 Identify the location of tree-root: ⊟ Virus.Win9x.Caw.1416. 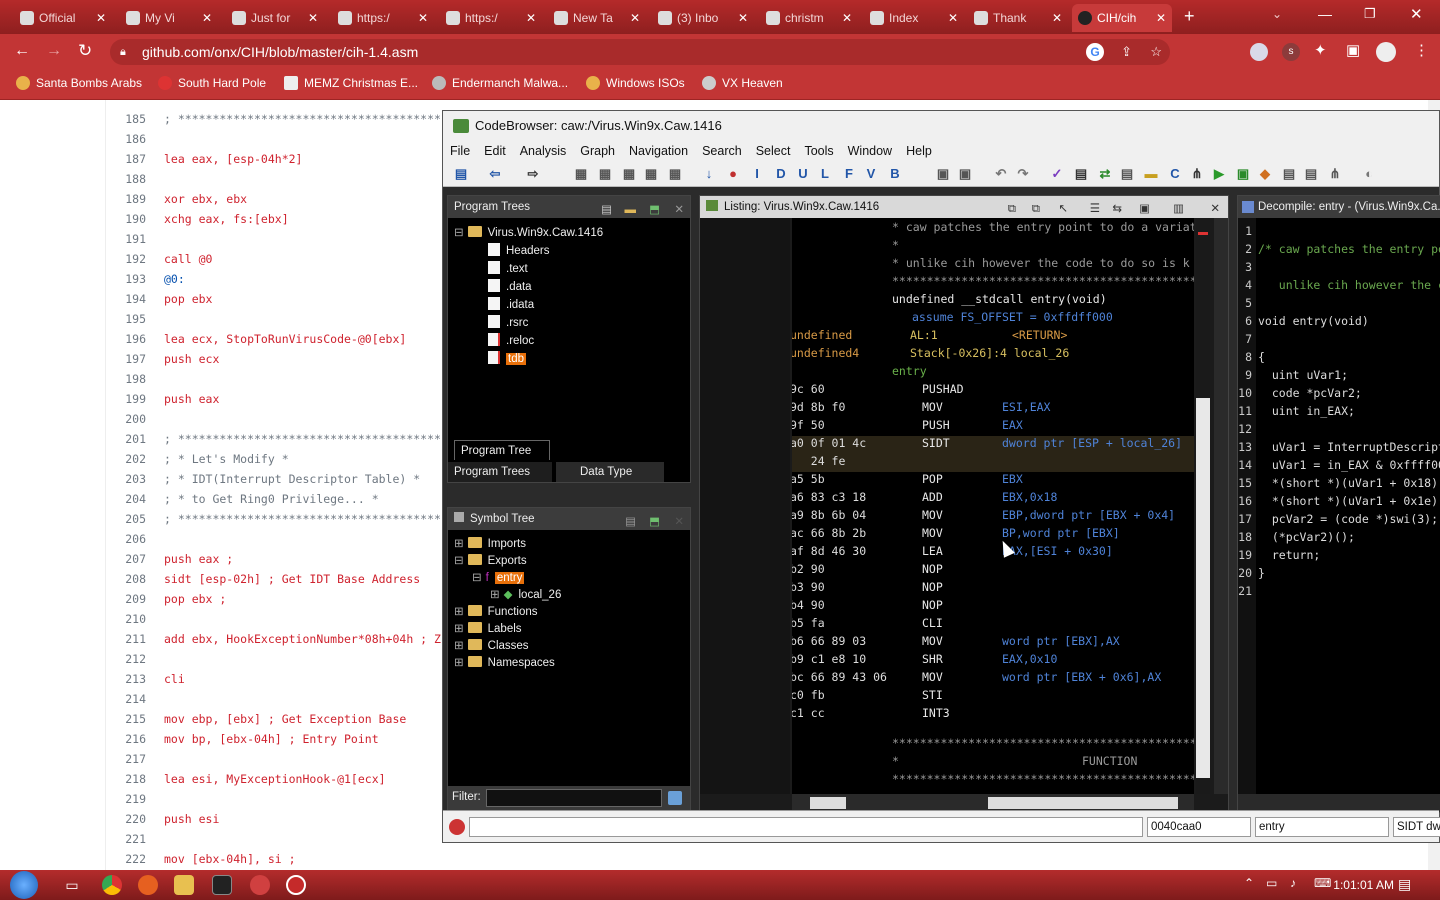
(528, 232).